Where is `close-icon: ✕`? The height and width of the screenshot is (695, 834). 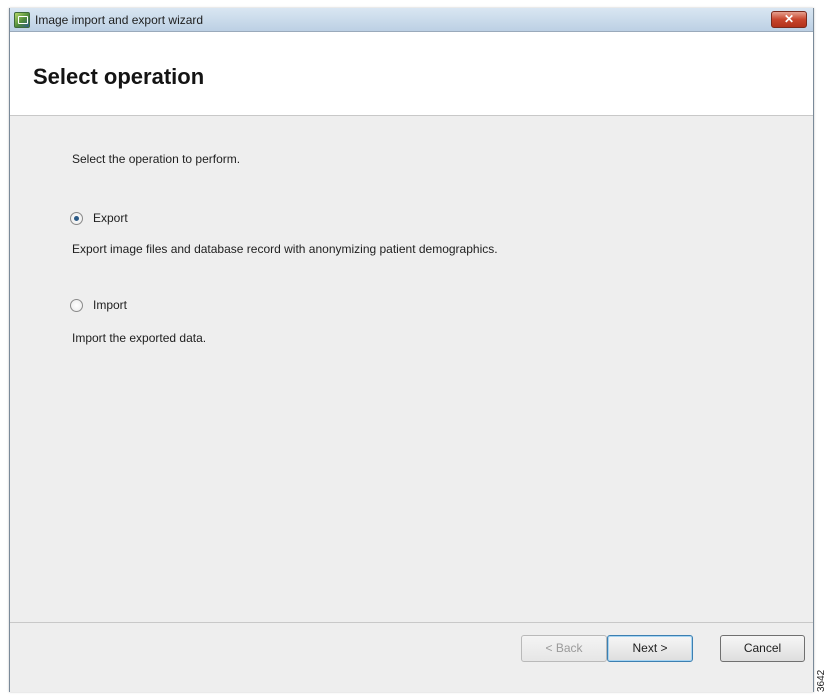 close-icon: ✕ is located at coordinates (789, 19).